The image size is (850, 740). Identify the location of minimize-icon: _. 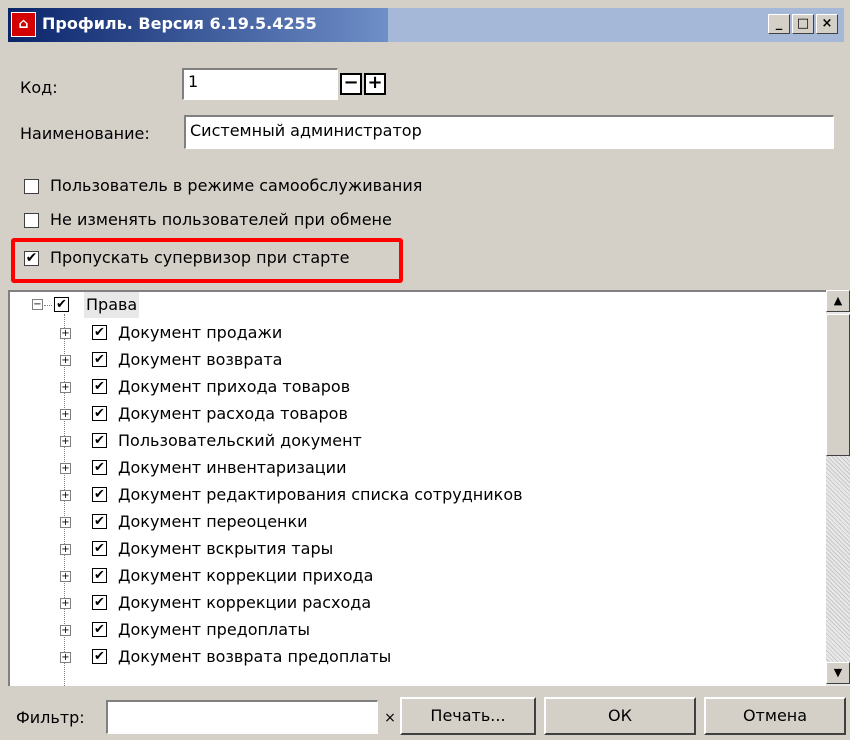
(779, 23).